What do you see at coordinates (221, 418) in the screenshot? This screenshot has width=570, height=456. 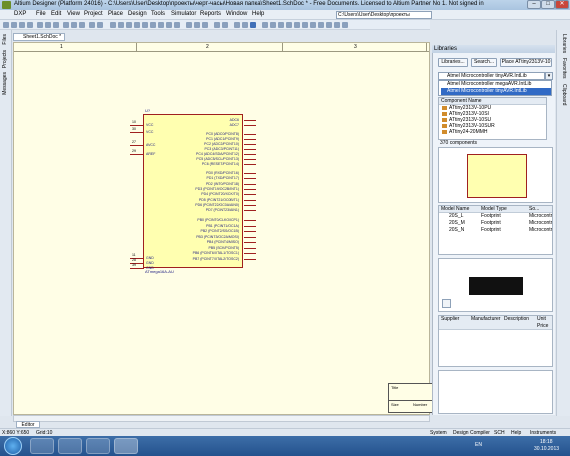 I see `horizontal-scrollbar` at bounding box center [221, 418].